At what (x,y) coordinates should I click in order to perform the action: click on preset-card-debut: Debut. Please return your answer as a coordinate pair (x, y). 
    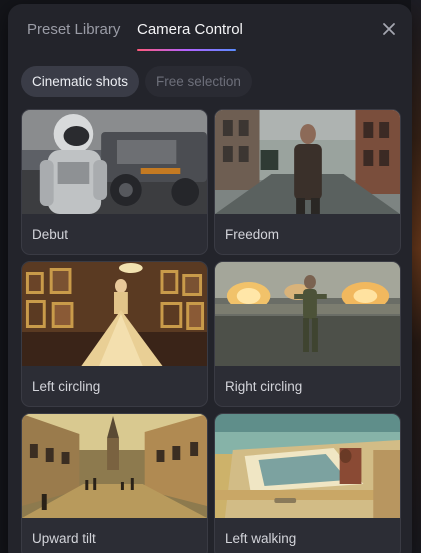
    Looking at the image, I should click on (114, 182).